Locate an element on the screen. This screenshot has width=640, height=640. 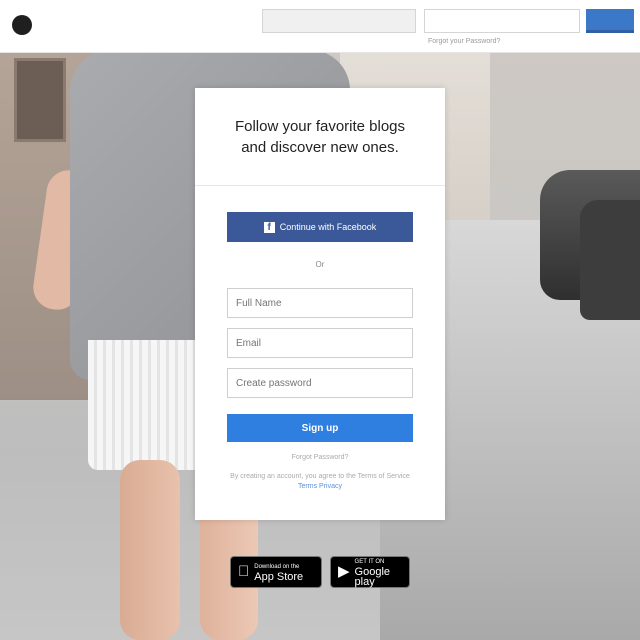
login-button is located at coordinates (610, 21).